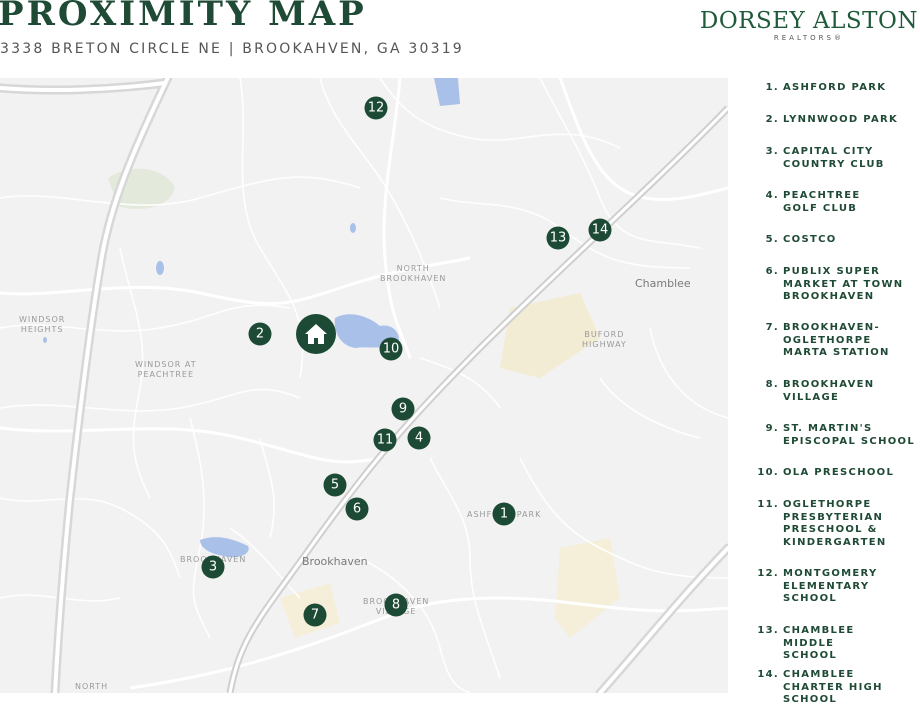  What do you see at coordinates (810, 239) in the screenshot?
I see `legend-label: COSTCO` at bounding box center [810, 239].